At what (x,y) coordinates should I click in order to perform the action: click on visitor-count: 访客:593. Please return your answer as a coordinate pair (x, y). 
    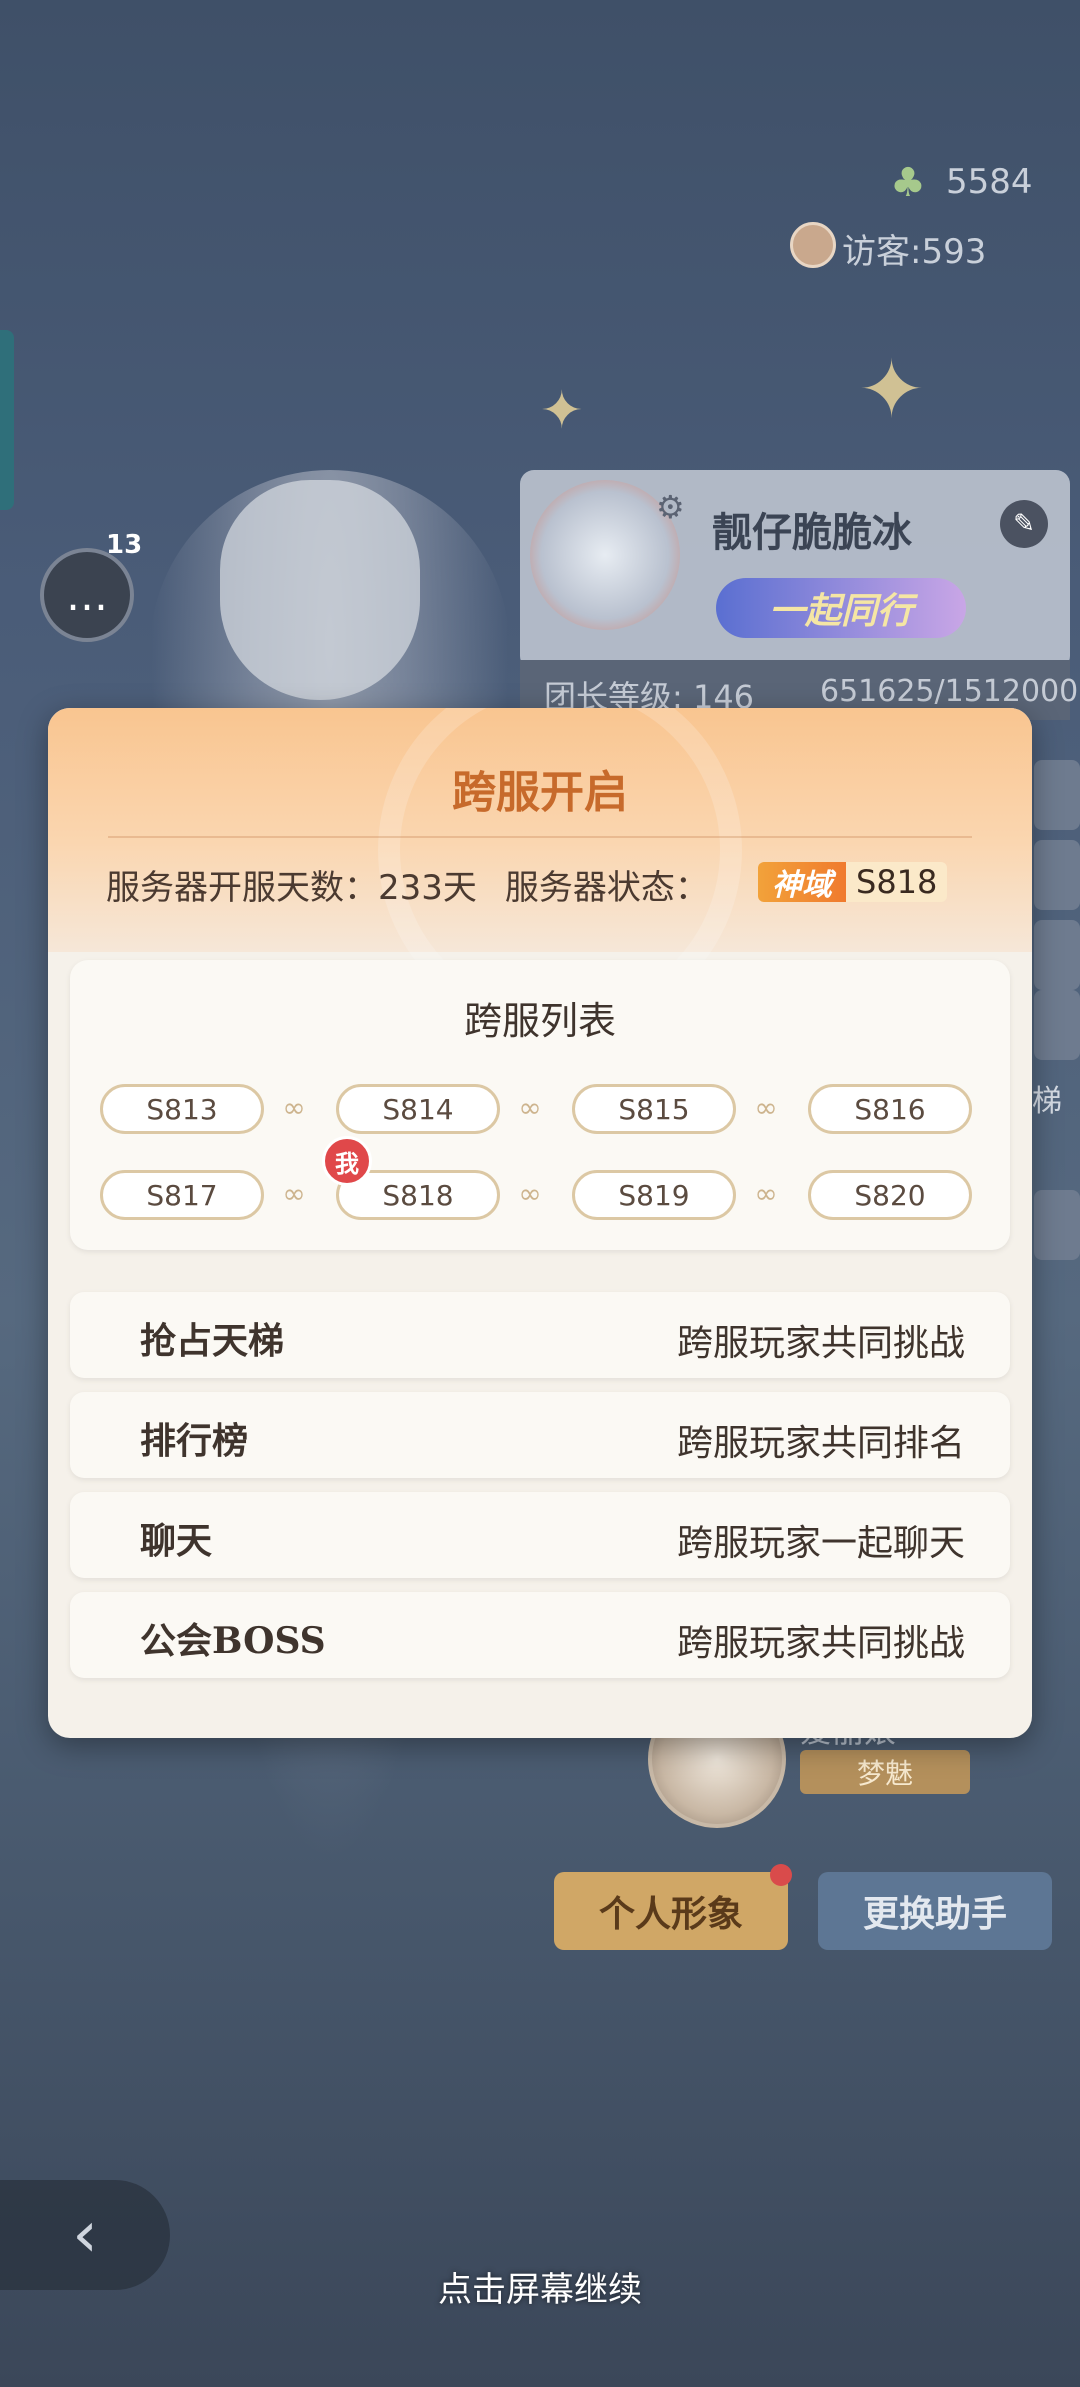
    Looking at the image, I should click on (914, 252).